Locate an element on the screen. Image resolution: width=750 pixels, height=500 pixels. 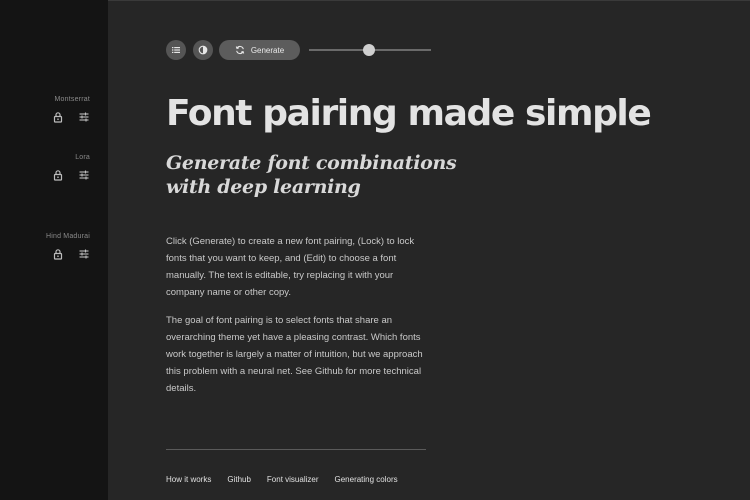
contrast-button is located at coordinates (203, 50).